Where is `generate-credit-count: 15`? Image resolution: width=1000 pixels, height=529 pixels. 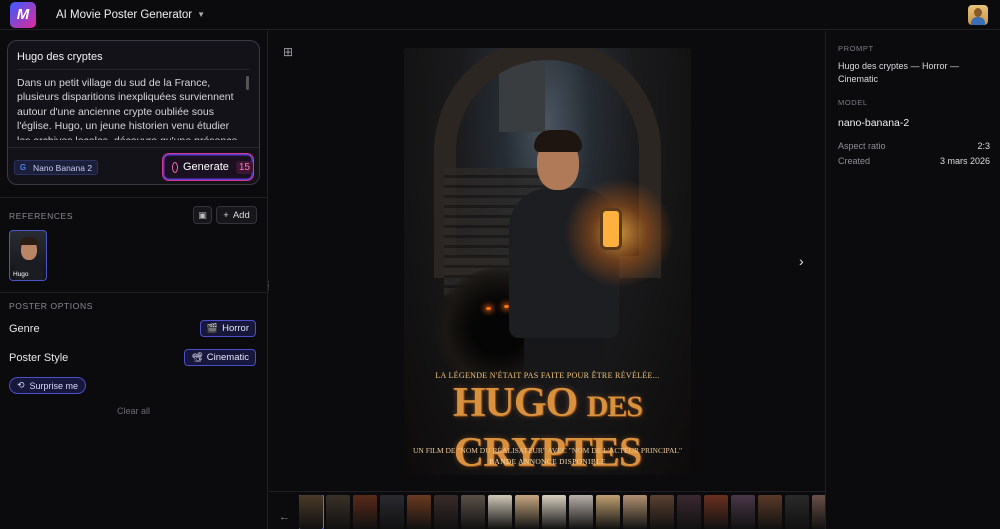
generate-credit-count: 15 is located at coordinates (244, 167).